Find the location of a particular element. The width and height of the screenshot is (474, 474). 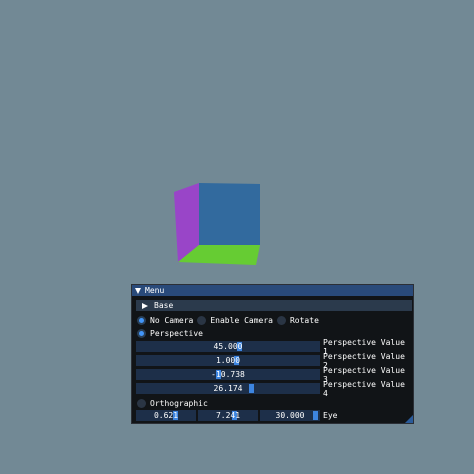

radio-perspective is located at coordinates (141, 333).